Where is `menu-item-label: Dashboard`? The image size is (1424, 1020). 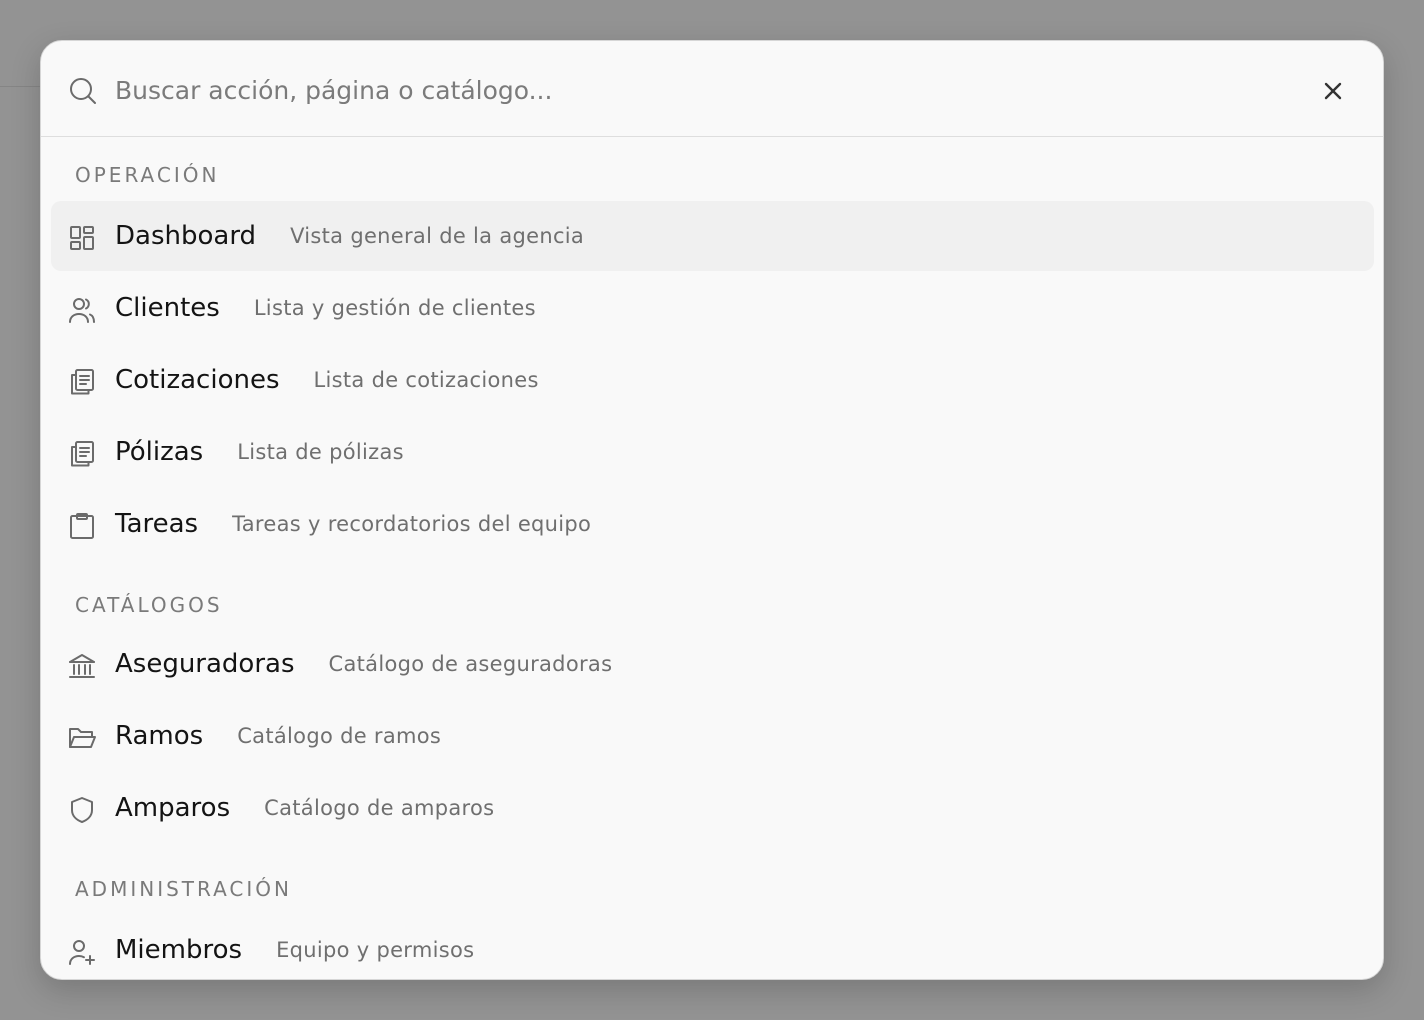 menu-item-label: Dashboard is located at coordinates (186, 236).